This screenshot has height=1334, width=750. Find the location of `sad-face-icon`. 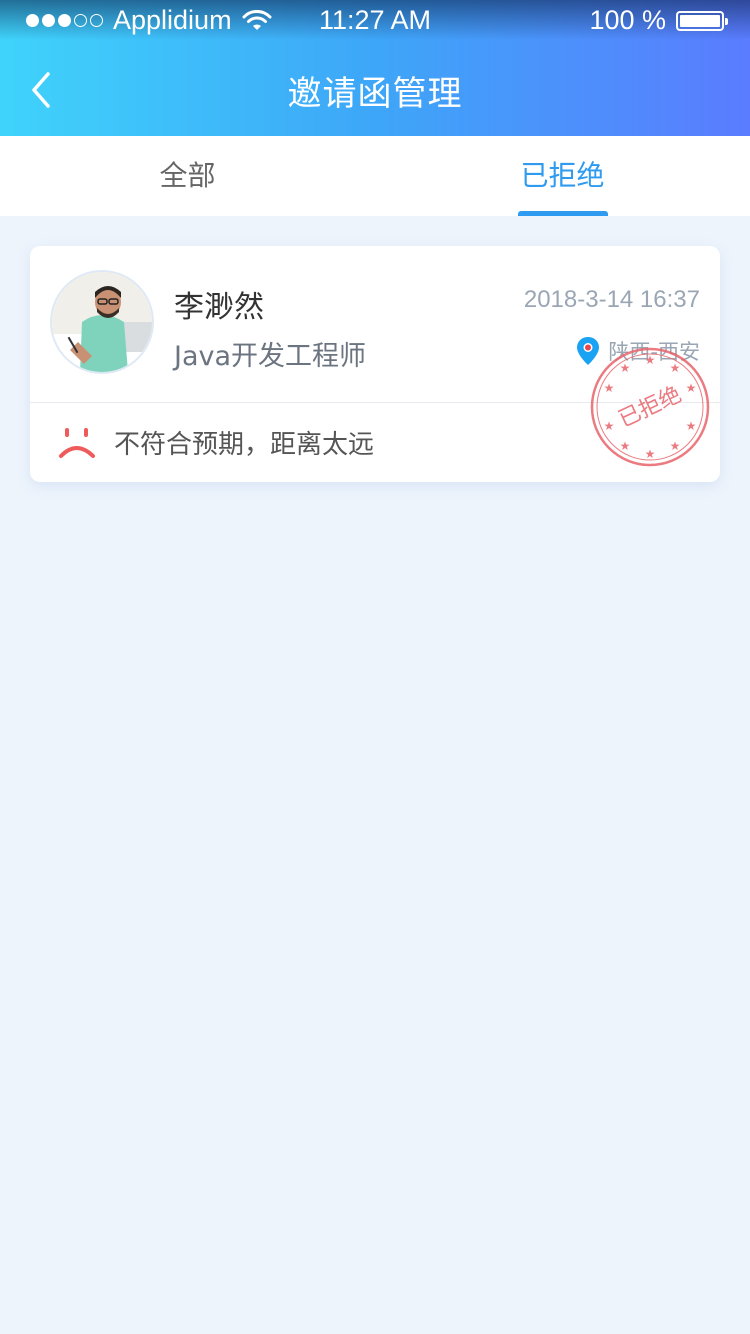

sad-face-icon is located at coordinates (77, 443).